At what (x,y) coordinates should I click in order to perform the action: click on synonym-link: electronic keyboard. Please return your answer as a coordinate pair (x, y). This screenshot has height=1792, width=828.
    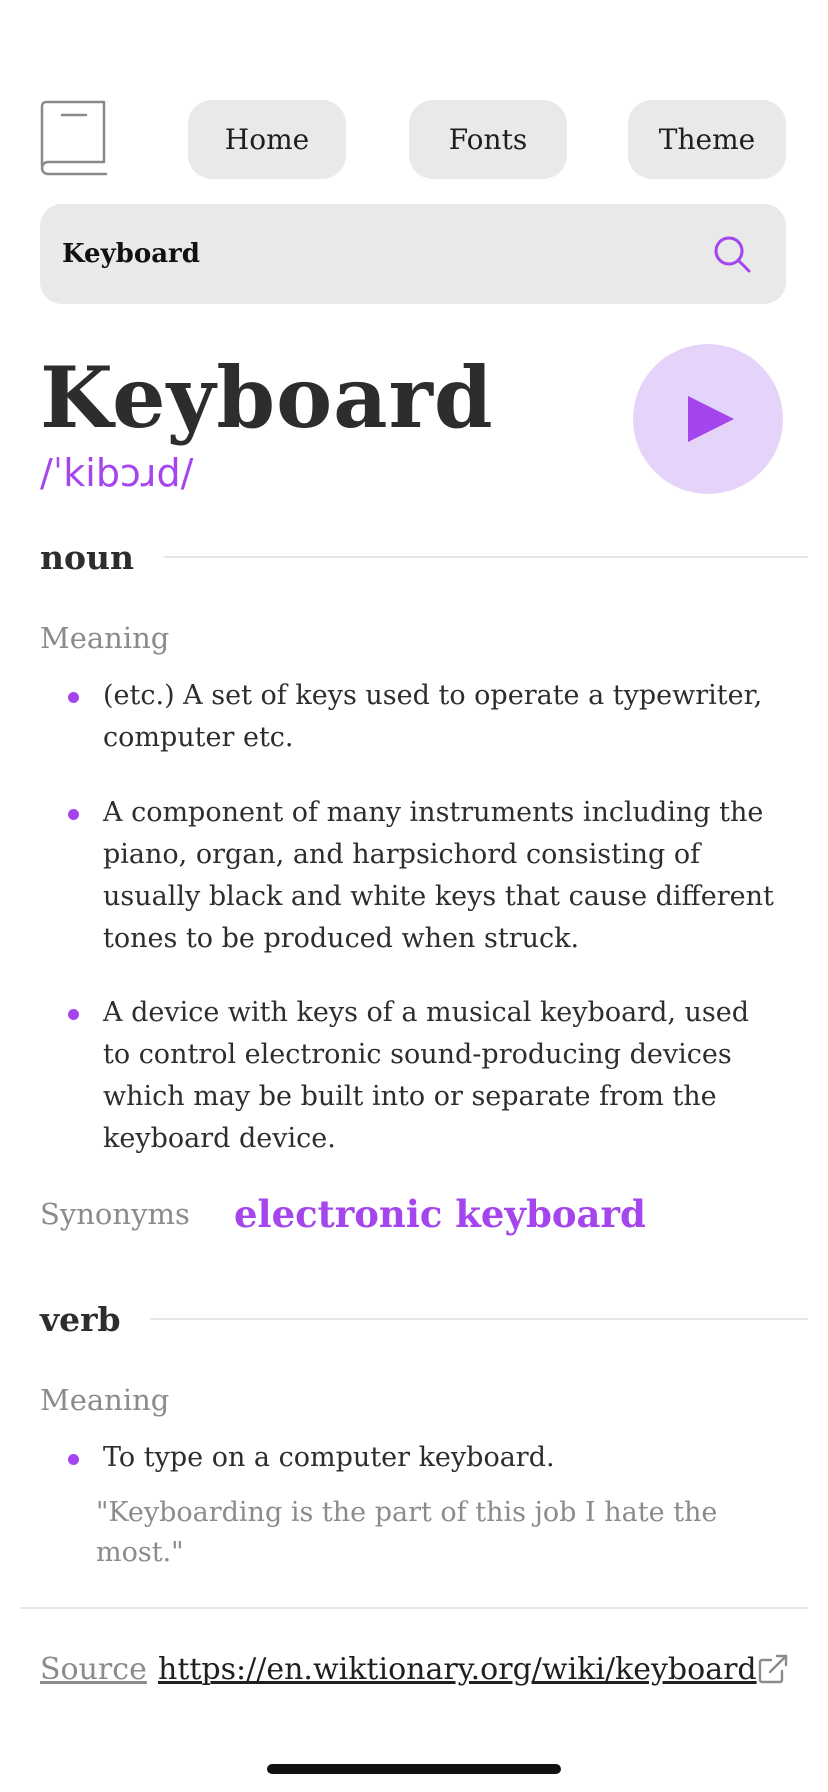
    Looking at the image, I should click on (440, 1214).